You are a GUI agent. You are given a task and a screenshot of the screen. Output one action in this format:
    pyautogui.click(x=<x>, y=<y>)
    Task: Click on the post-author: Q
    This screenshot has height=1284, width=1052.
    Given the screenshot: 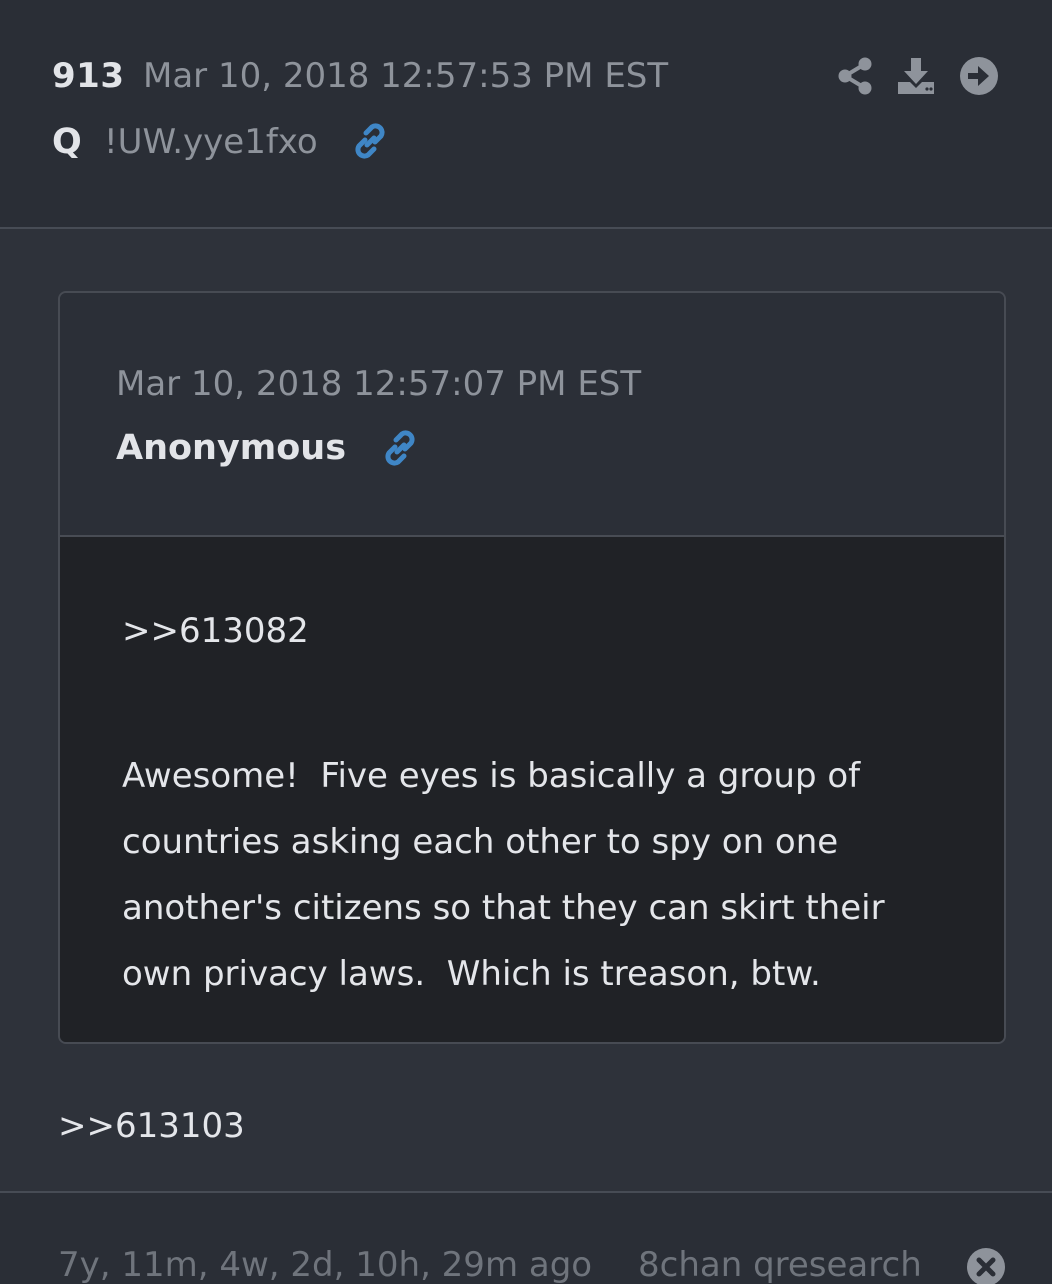 What is the action you would take?
    pyautogui.click(x=67, y=142)
    